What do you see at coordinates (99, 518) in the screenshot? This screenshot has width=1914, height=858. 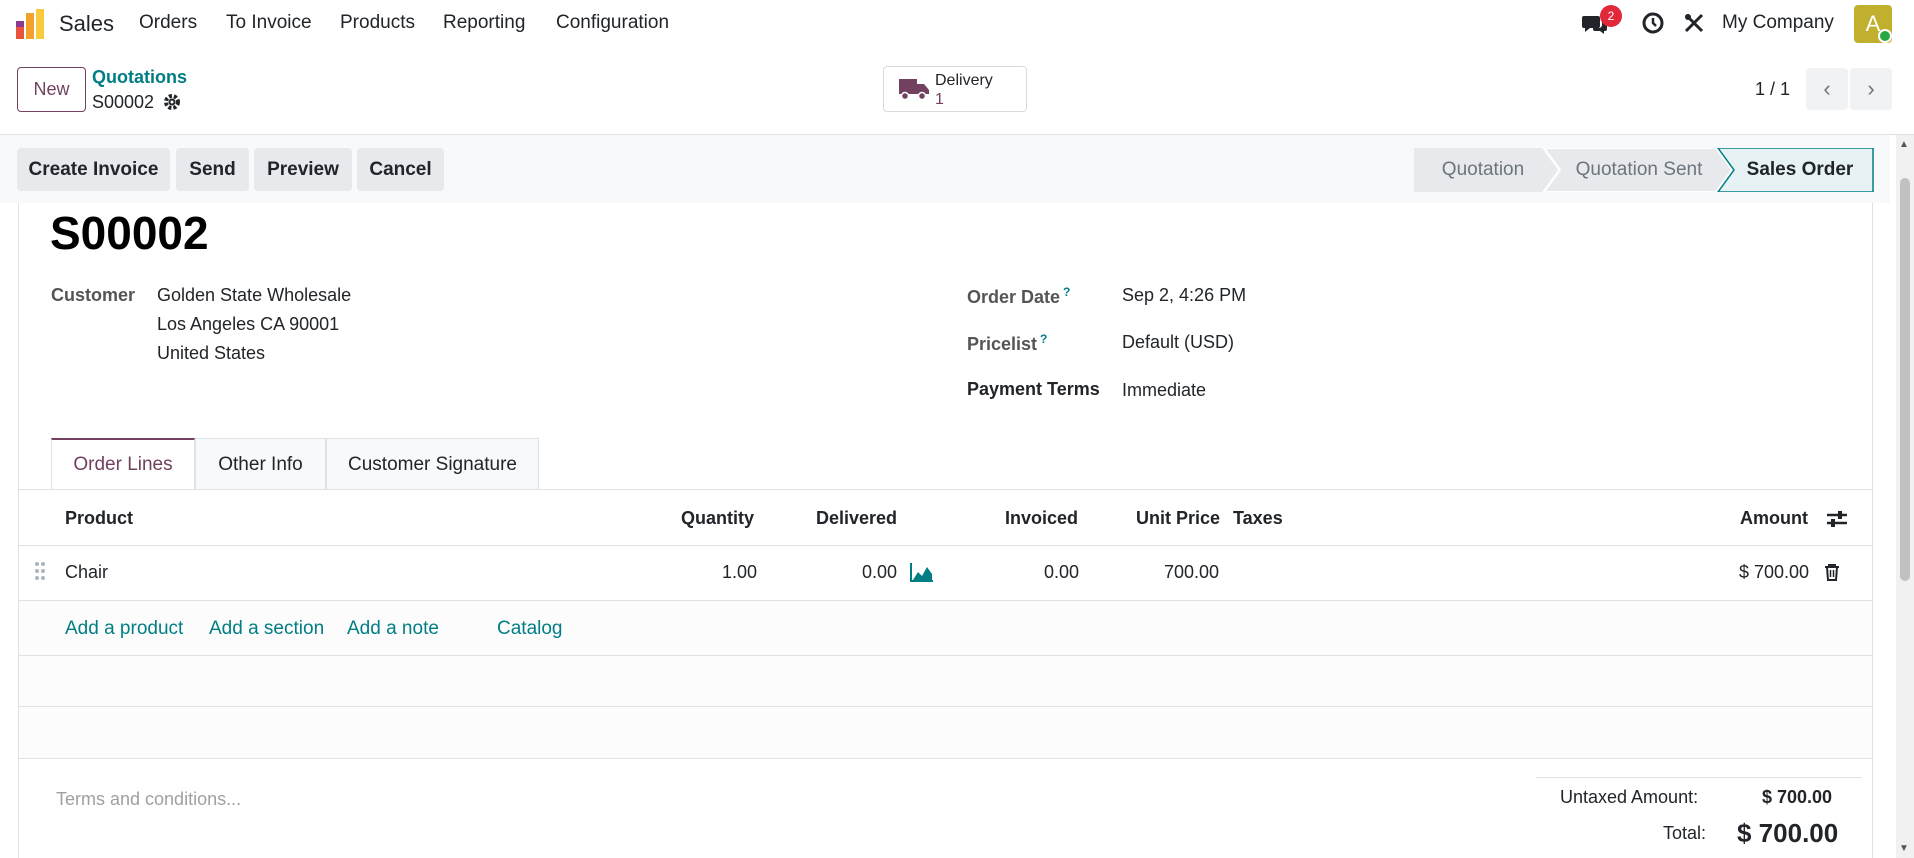 I see `col-product: Product` at bounding box center [99, 518].